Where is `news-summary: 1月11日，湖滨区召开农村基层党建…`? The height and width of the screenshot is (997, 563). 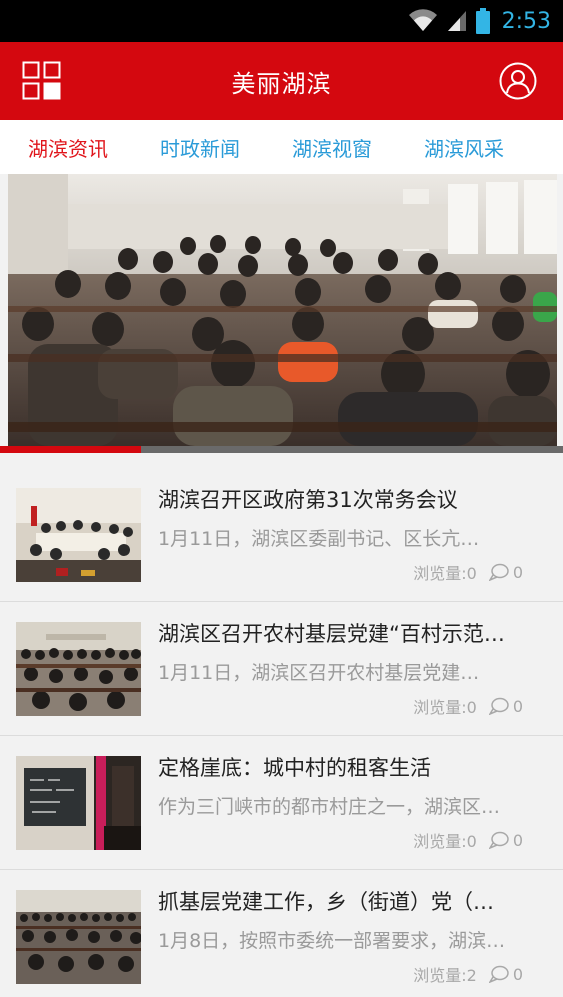
news-summary: 1月11日，湖滨区召开农村基层党建… is located at coordinates (319, 673).